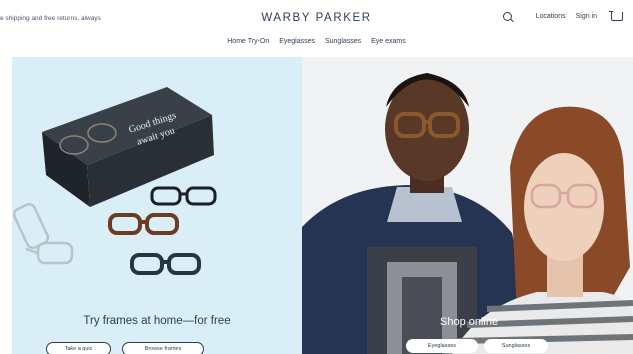 The height and width of the screenshot is (354, 633). What do you see at coordinates (616, 16) in the screenshot?
I see `cart-icon` at bounding box center [616, 16].